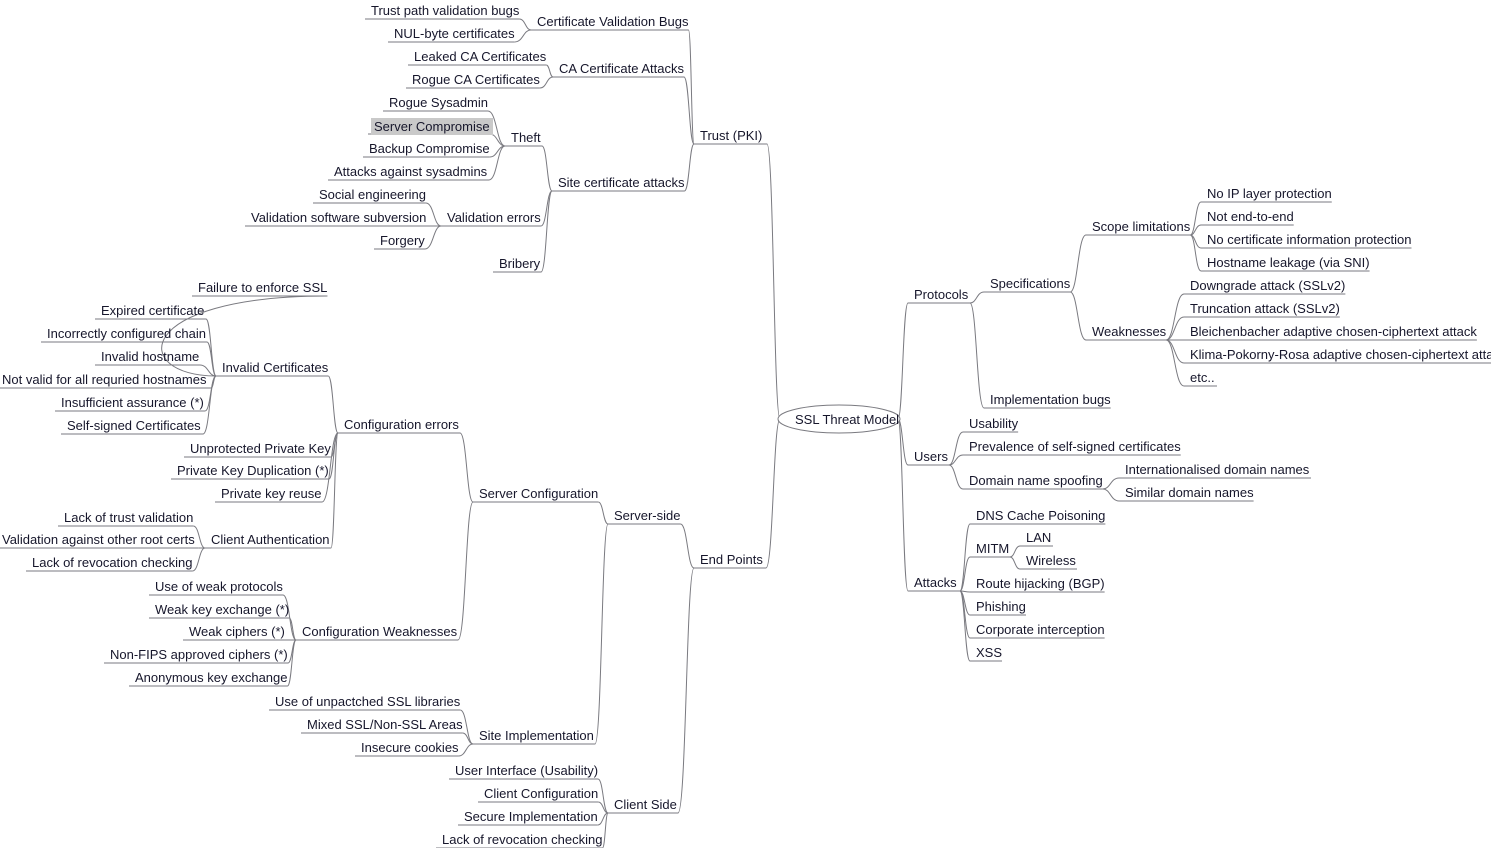 The image size is (1491, 853). I want to click on edge-client-authentication-to-lack-of-trust-validation, so click(199, 537).